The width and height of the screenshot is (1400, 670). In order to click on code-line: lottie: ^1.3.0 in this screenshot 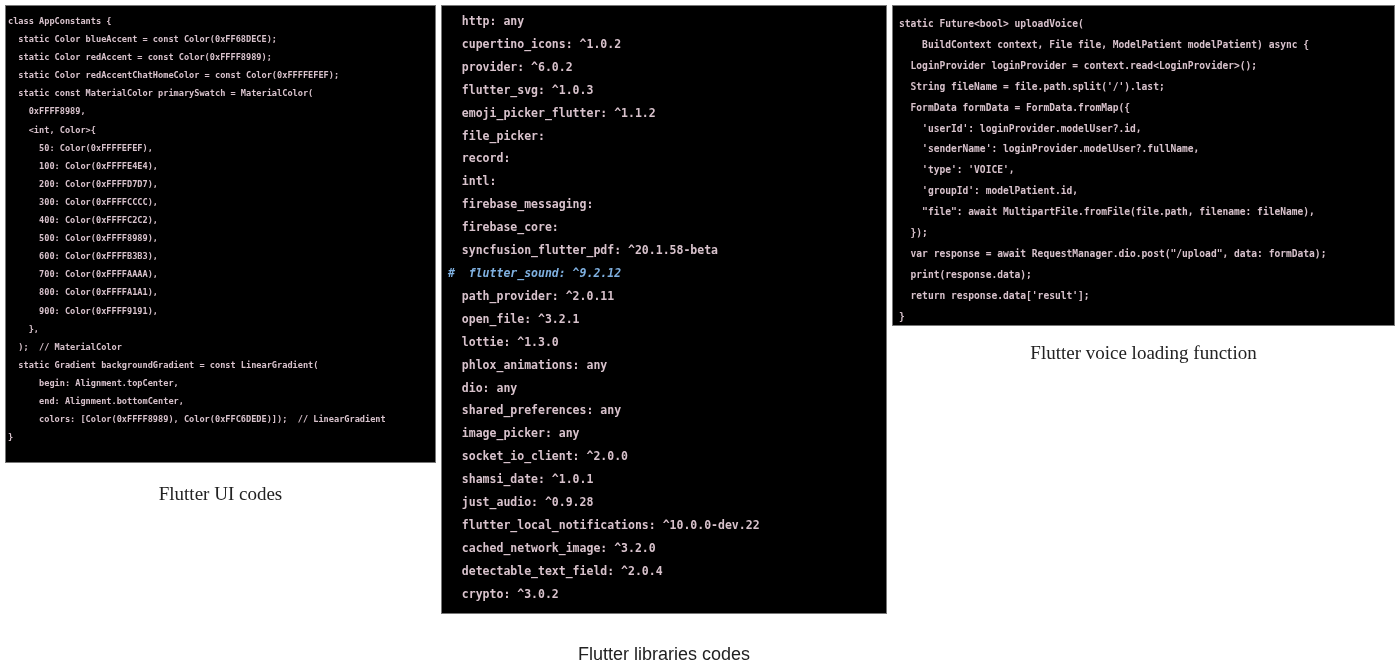, I will do `click(510, 342)`.